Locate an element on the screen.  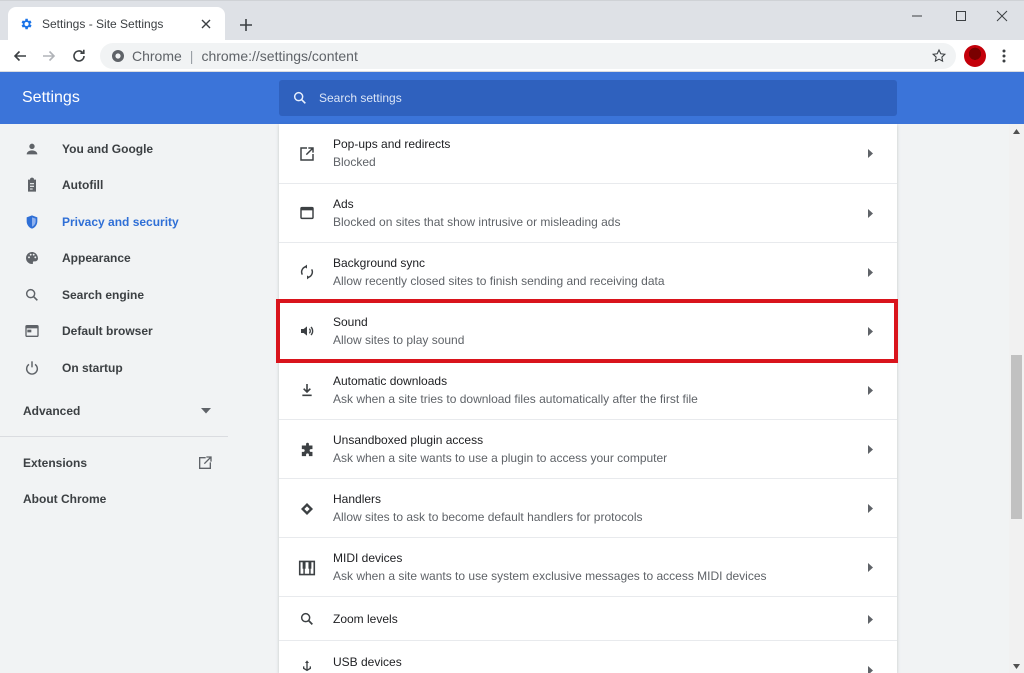
scroll-up-arrow-icon is located at coordinates (1016, 131).